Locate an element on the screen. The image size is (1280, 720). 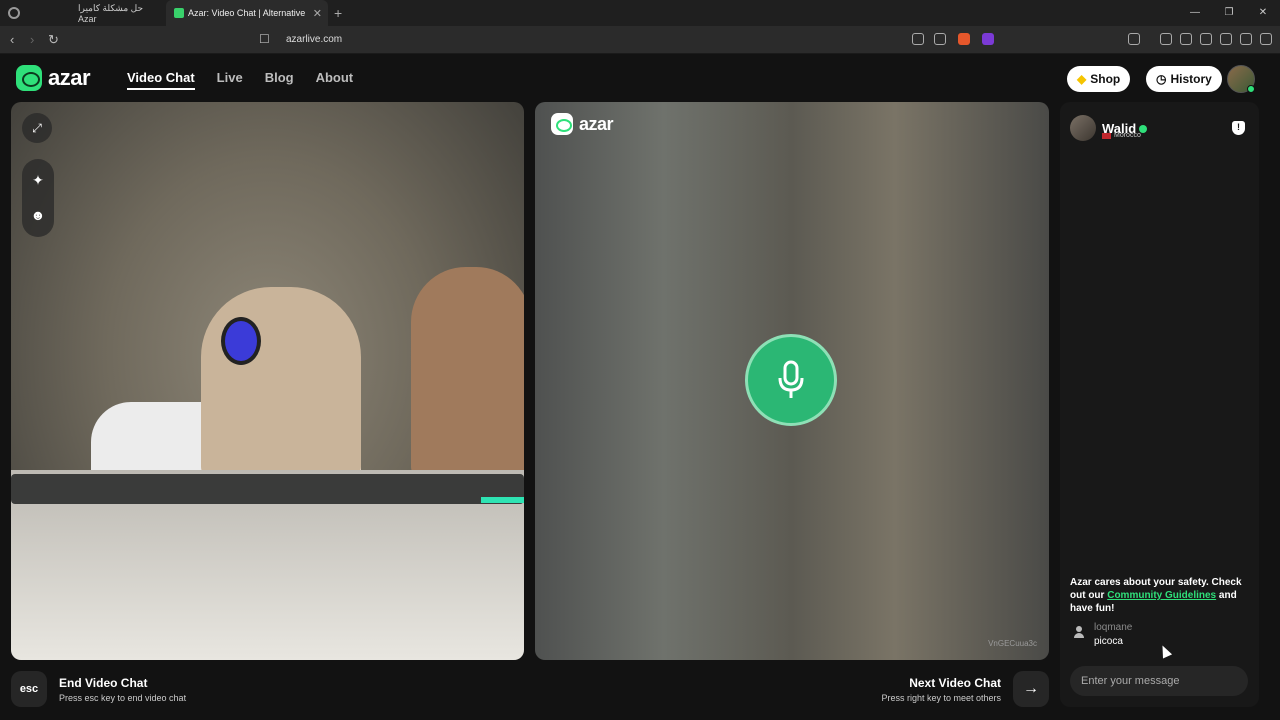
history-label: History is located at coordinates (1191, 79).